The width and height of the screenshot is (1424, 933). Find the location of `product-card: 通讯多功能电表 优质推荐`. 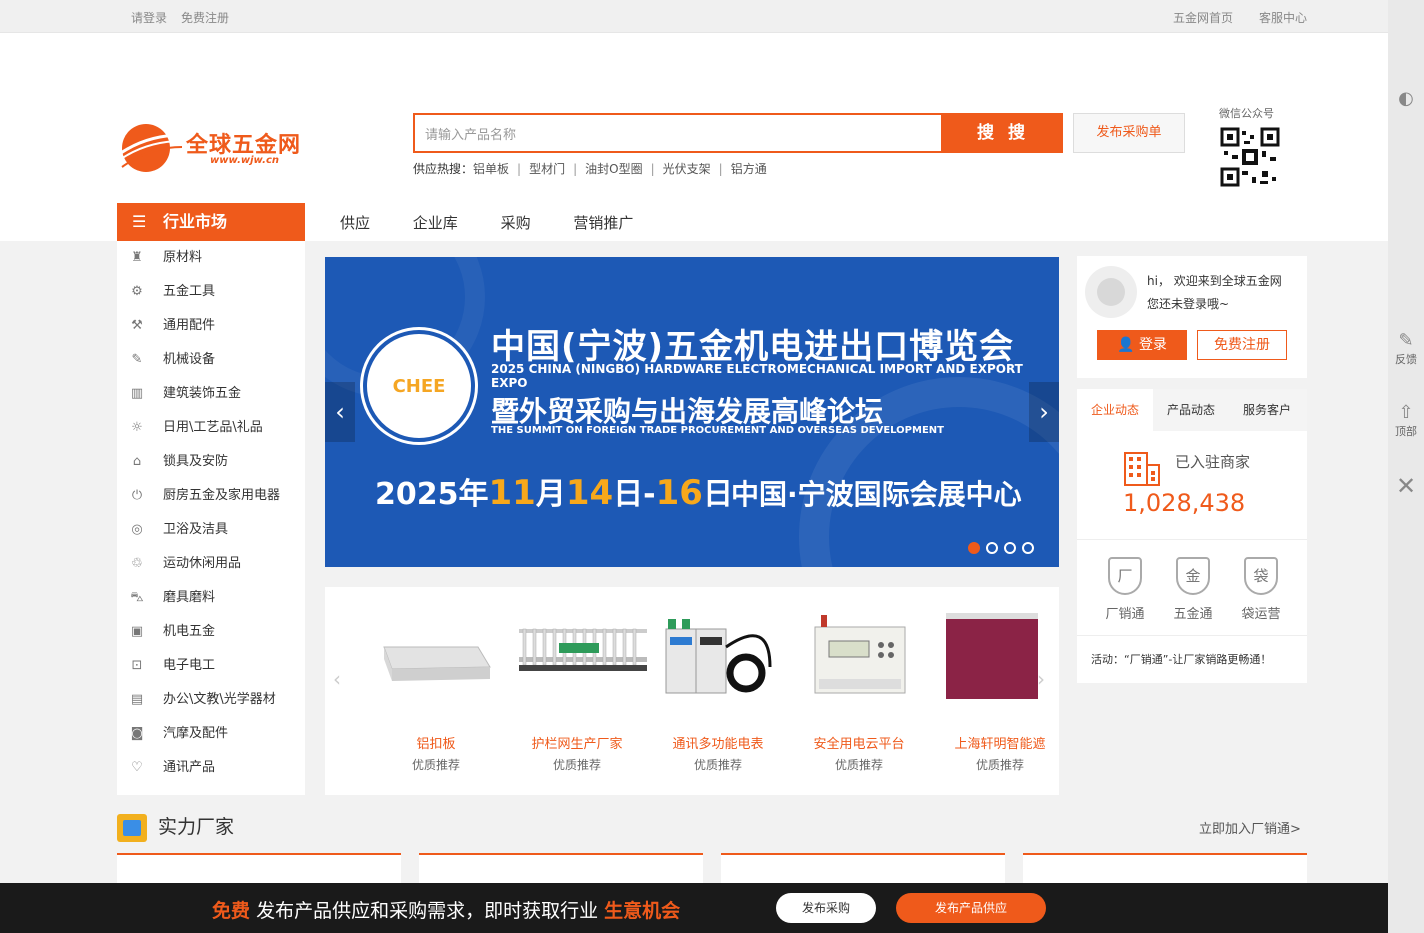

product-card: 通讯多功能电表 优质推荐 is located at coordinates (718, 690).